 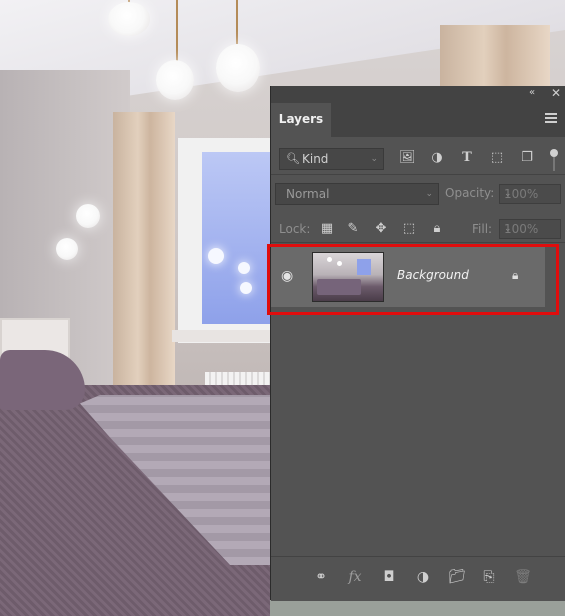 What do you see at coordinates (418, 118) in the screenshot?
I see `panel-tab-bar: Layers` at bounding box center [418, 118].